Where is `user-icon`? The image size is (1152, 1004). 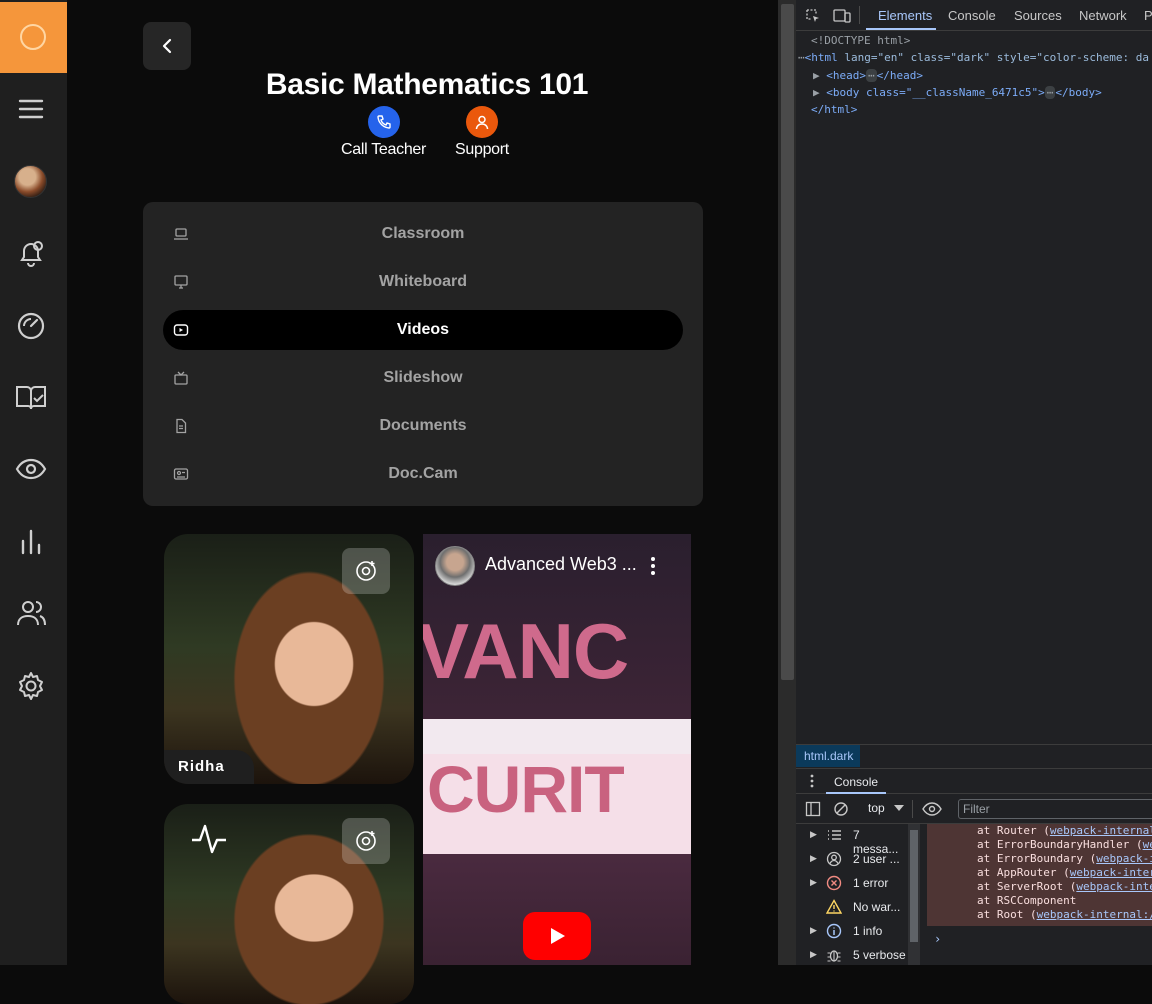
user-icon is located at coordinates (834, 859).